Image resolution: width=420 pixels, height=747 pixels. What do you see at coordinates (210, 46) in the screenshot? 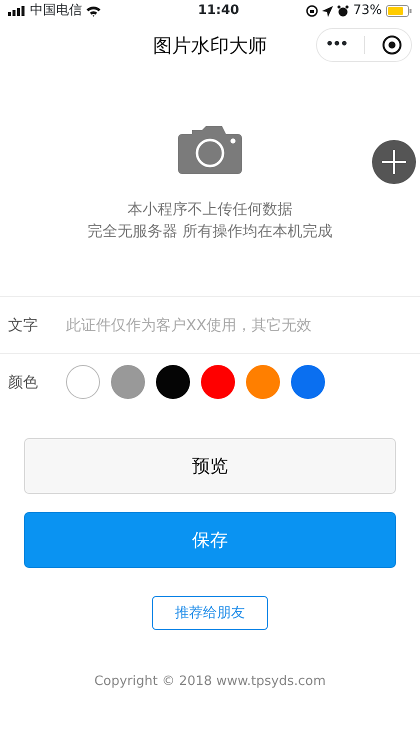
I see `page-title: 图片水印大师` at bounding box center [210, 46].